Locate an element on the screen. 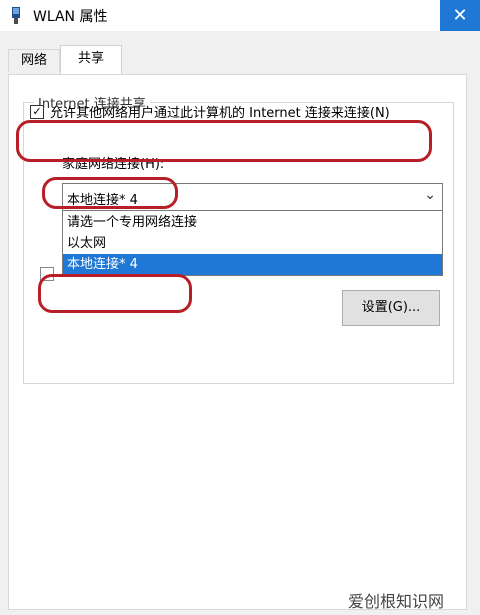 This screenshot has height=615, width=480. window-title: WLAN 属性 is located at coordinates (70, 17).